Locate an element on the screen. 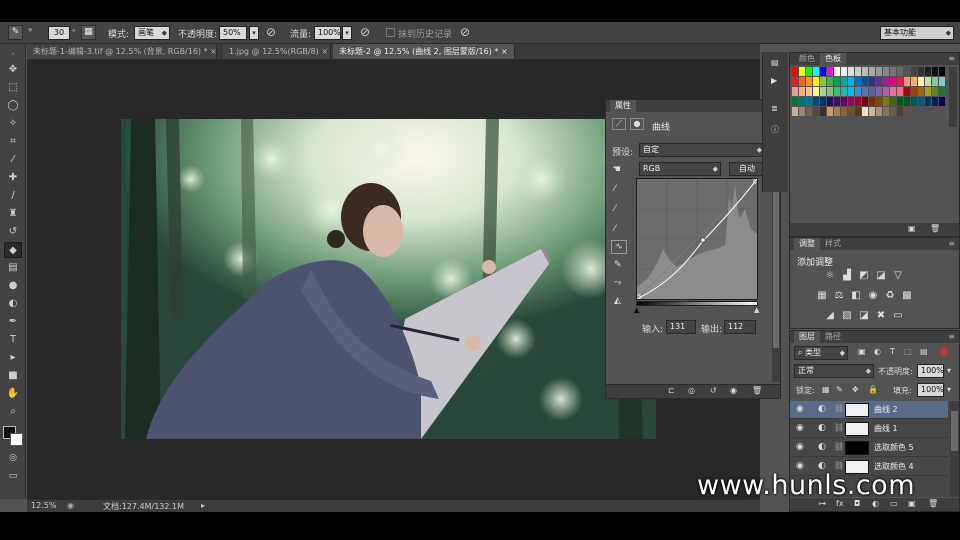 The image size is (960, 540). mask-icon: ● is located at coordinates (637, 124).